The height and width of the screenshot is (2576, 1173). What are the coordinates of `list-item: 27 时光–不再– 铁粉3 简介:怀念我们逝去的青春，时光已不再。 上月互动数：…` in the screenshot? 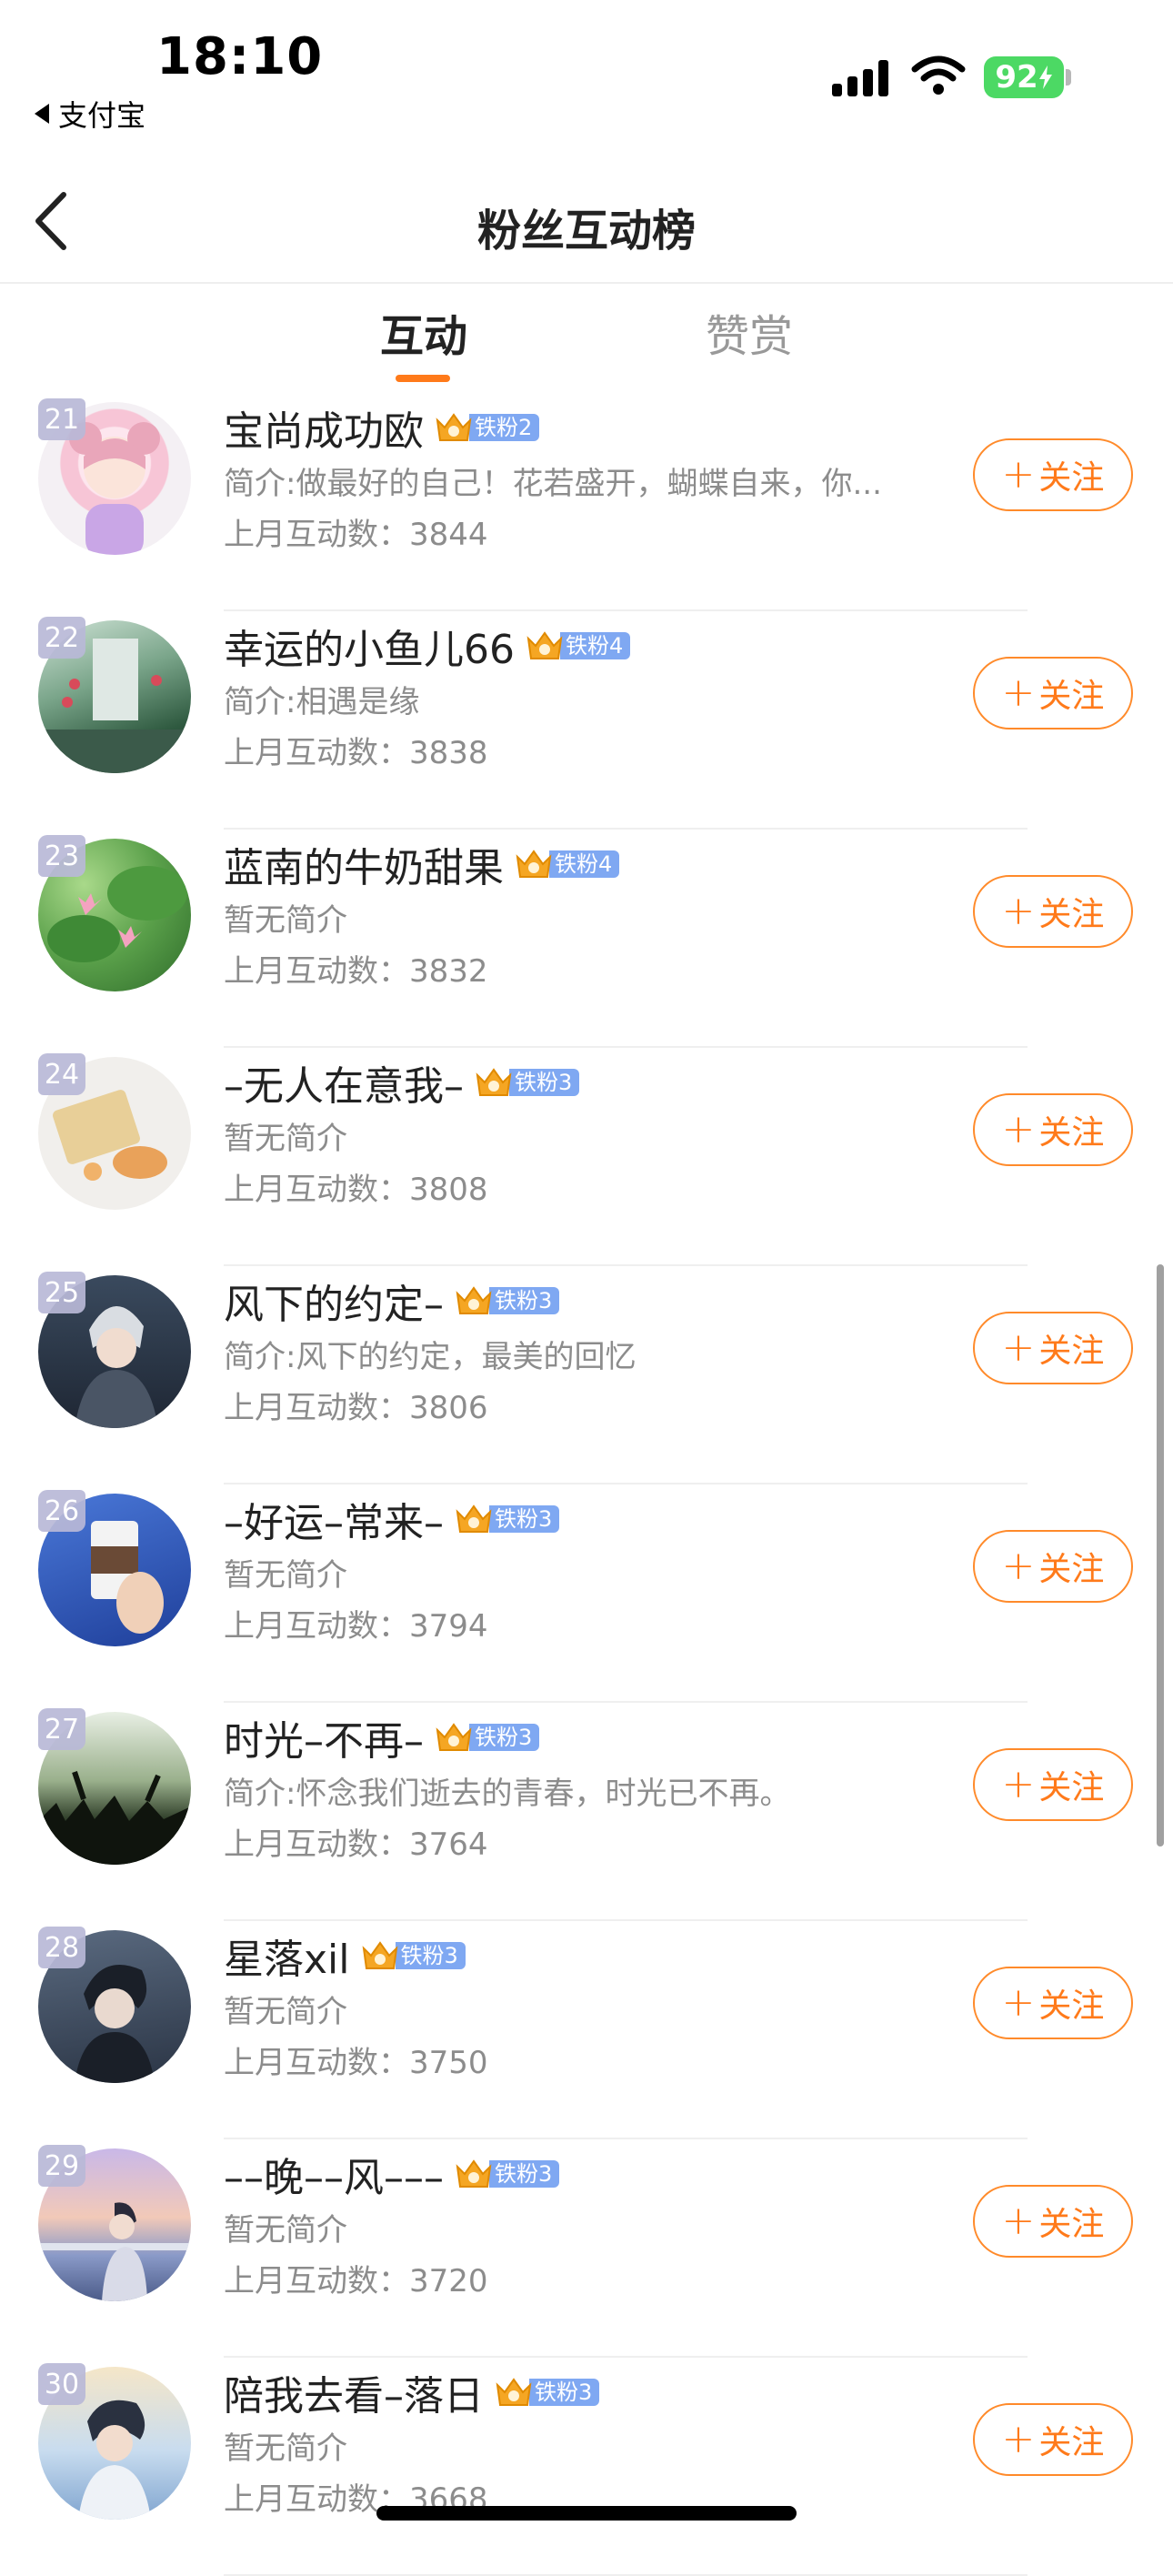 It's located at (586, 1812).